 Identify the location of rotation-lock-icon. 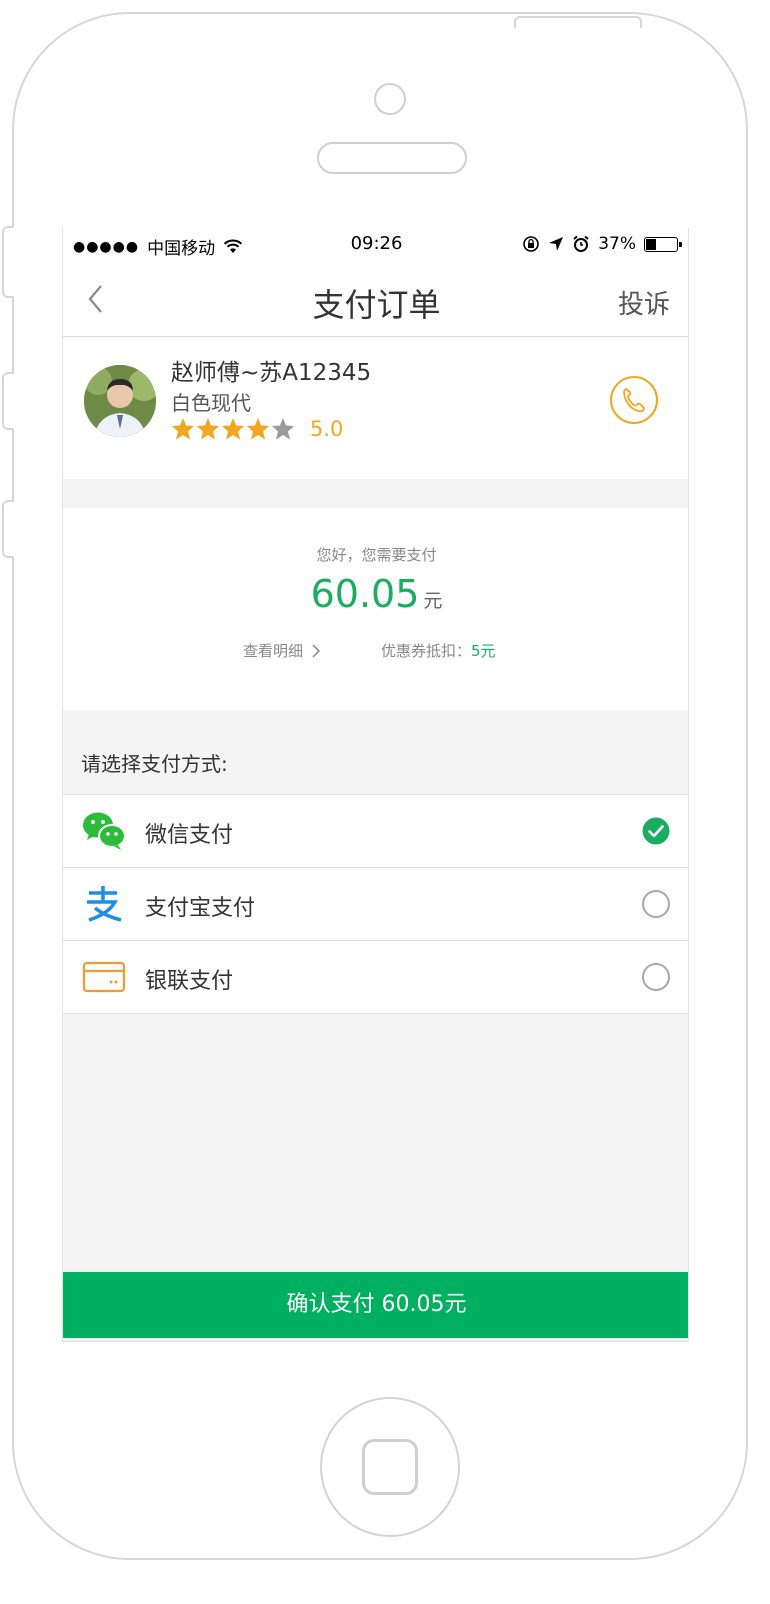
(531, 244).